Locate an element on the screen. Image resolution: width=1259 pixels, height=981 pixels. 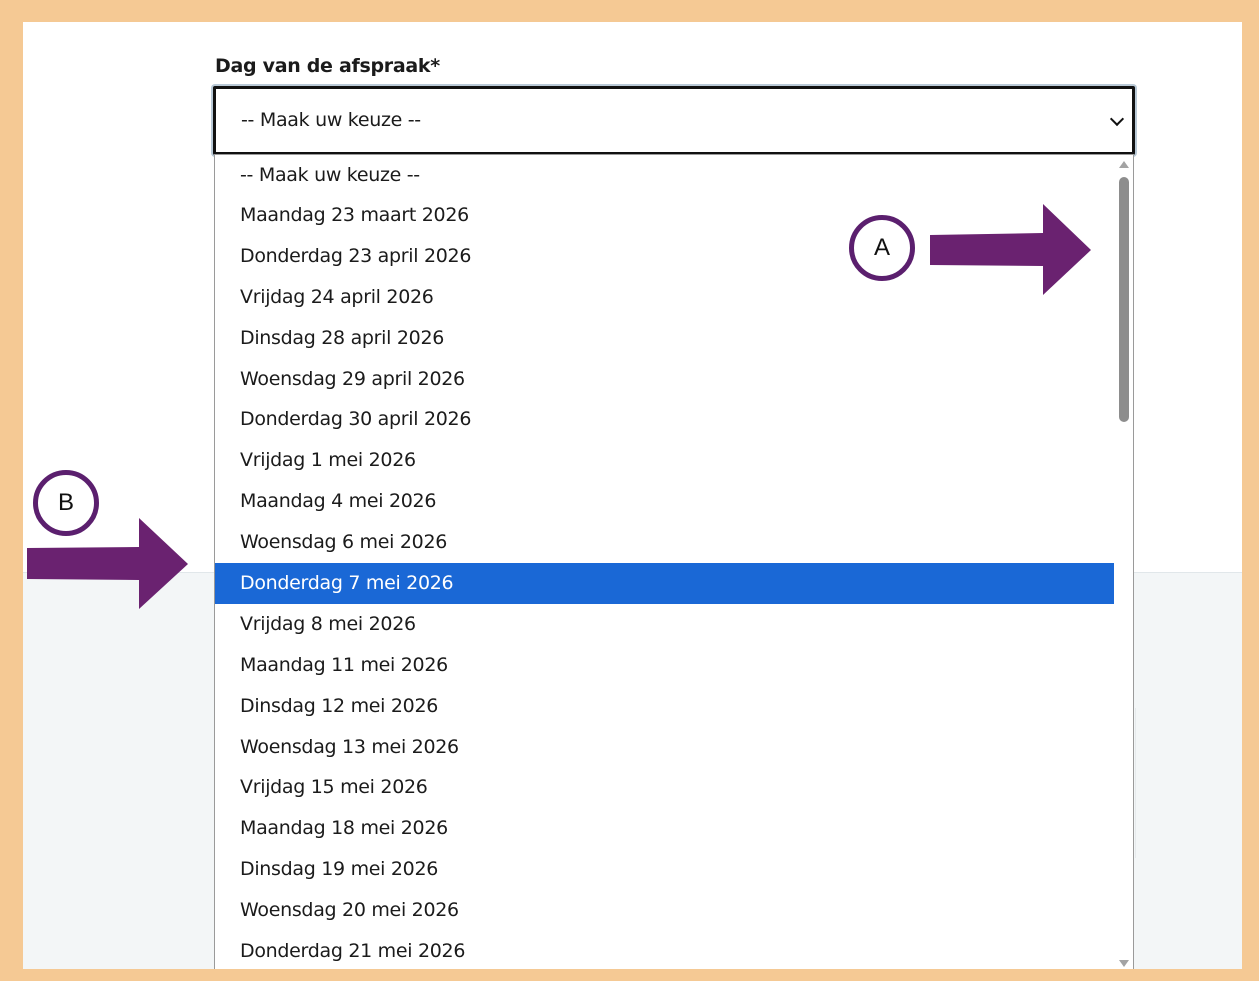
scrollbar-thumb is located at coordinates (1124, 299).